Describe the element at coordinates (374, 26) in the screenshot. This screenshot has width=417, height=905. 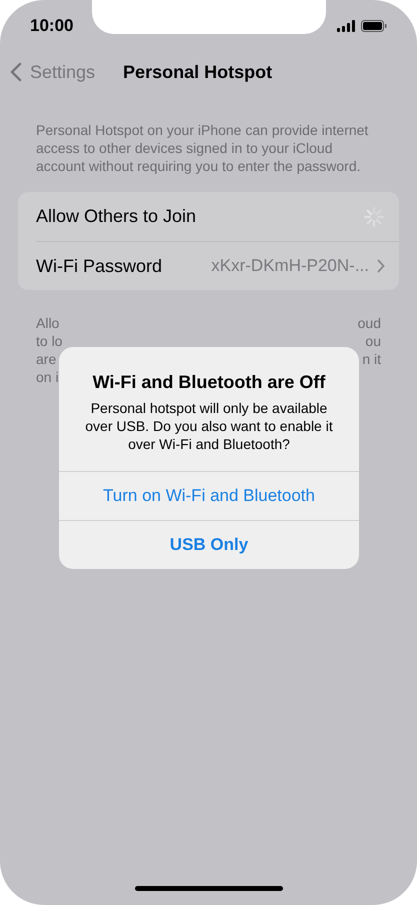
I see `battery-icon` at that location.